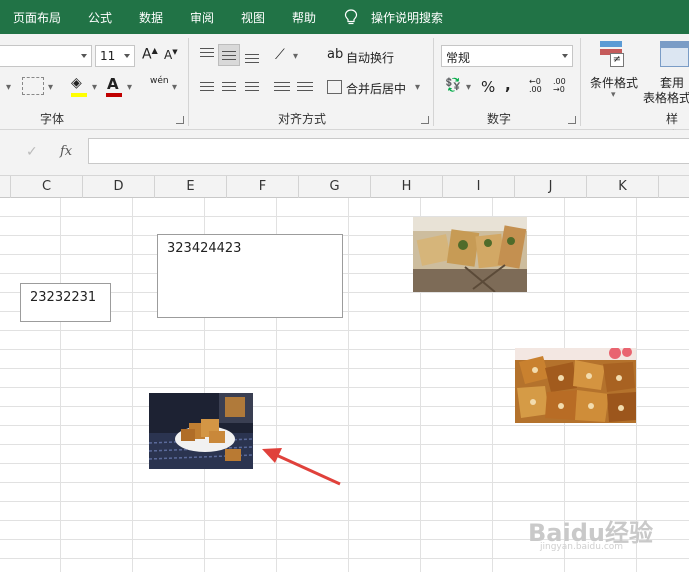 The height and width of the screenshot is (572, 689). Describe the element at coordinates (100, 17) in the screenshot. I see `tab-formulas: 公式` at that location.